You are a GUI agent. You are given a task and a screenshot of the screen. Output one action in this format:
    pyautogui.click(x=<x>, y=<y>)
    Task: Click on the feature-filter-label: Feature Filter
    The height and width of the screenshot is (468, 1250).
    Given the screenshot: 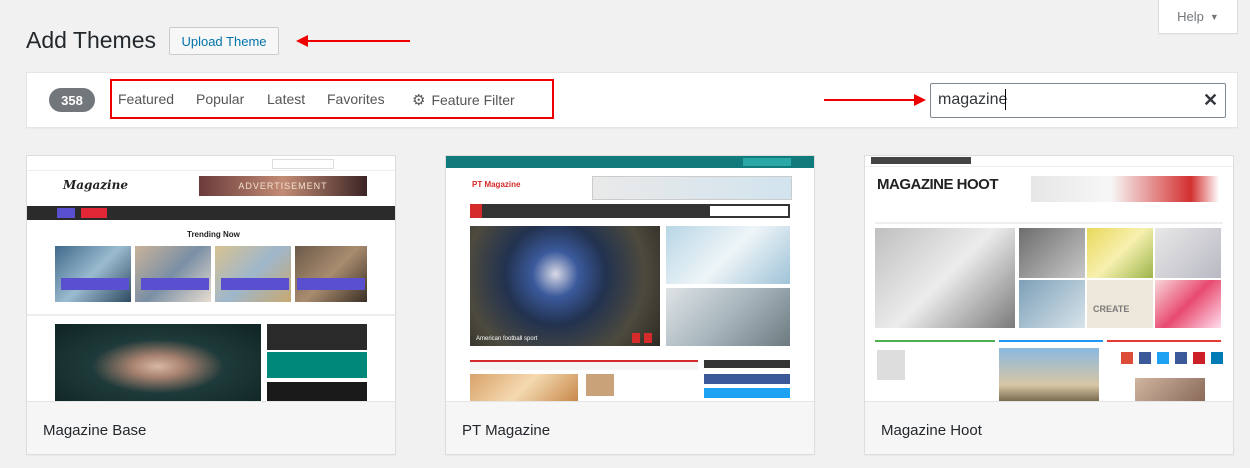 What is the action you would take?
    pyautogui.click(x=473, y=100)
    